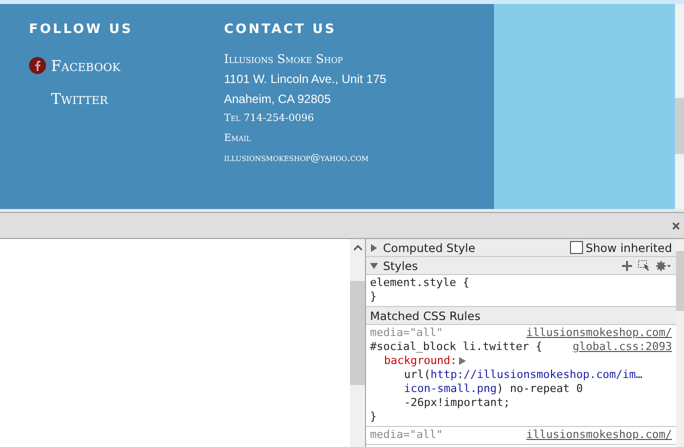 The image size is (684, 447). I want to click on close-icon, so click(676, 226).